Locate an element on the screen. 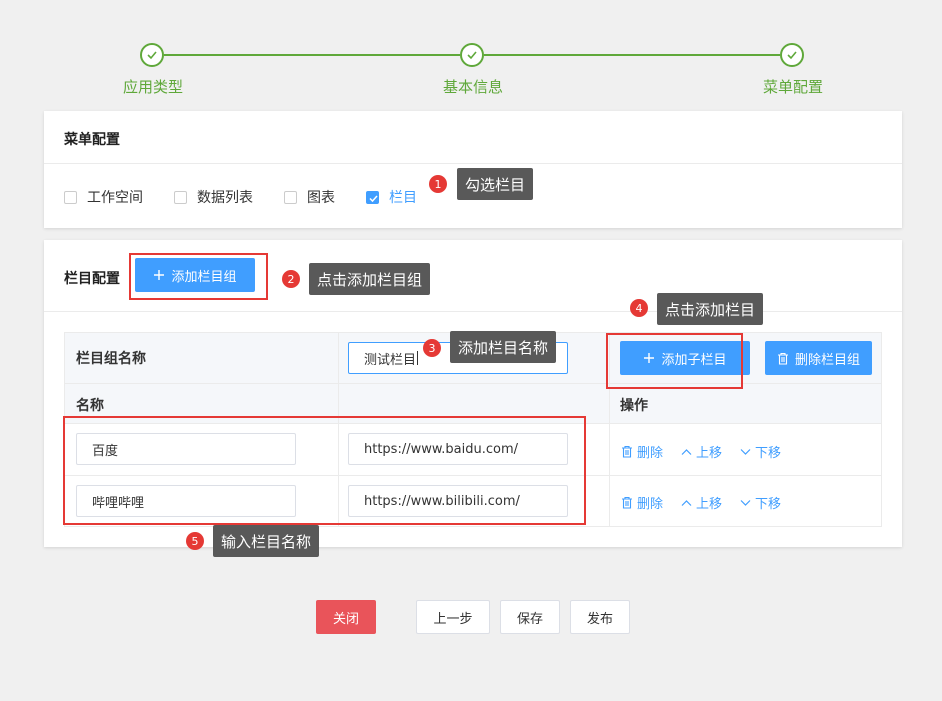 The height and width of the screenshot is (701, 942). save-button: 保存 is located at coordinates (530, 617).